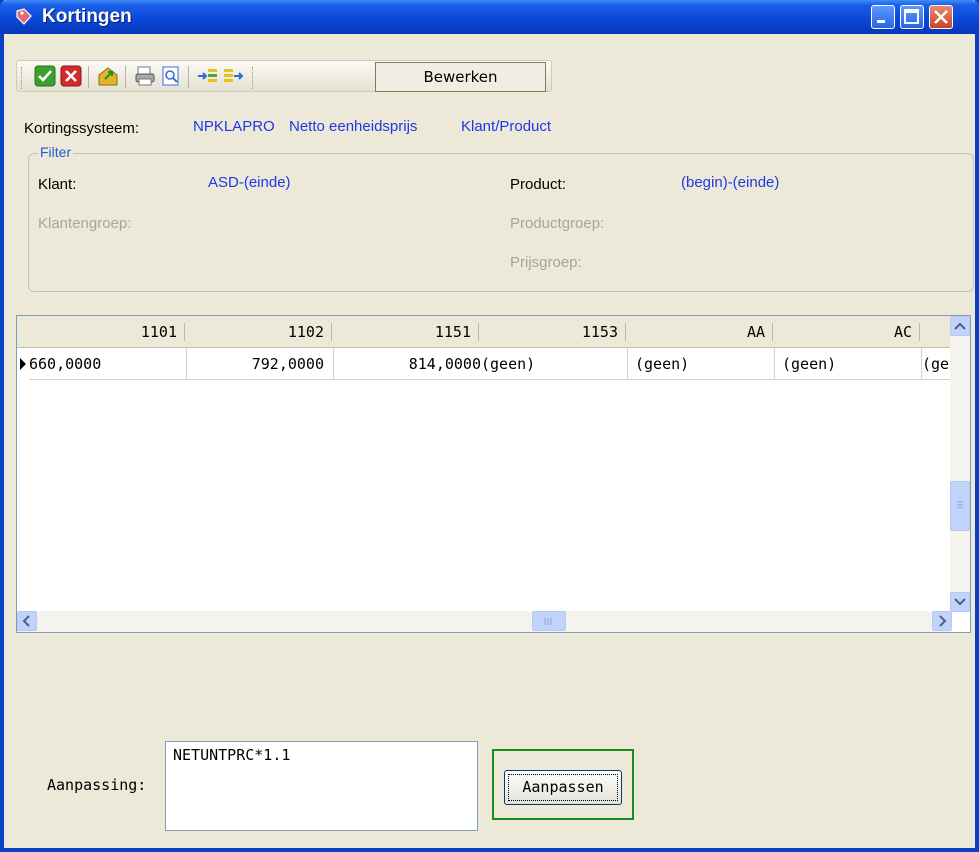 The width and height of the screenshot is (979, 852). I want to click on chevron-left-icon, so click(26, 621).